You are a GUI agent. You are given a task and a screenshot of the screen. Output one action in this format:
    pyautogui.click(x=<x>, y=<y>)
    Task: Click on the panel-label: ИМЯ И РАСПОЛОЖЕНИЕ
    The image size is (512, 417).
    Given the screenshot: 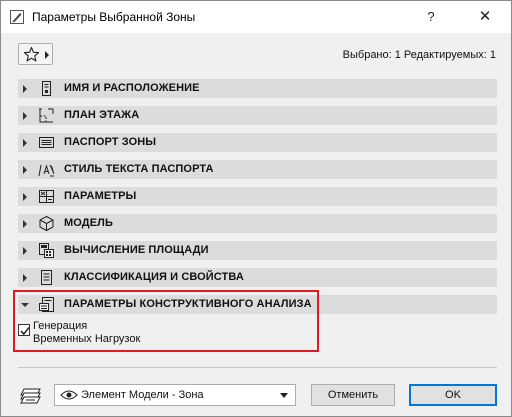 What is the action you would take?
    pyautogui.click(x=132, y=88)
    